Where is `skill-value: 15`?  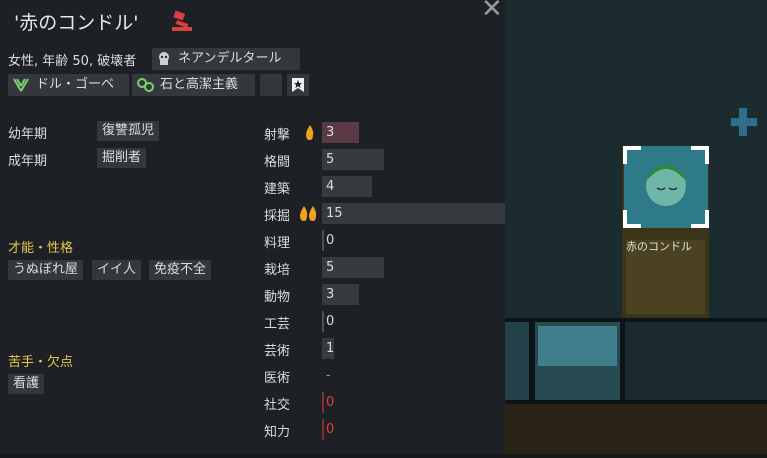
skill-value: 15 is located at coordinates (334, 213).